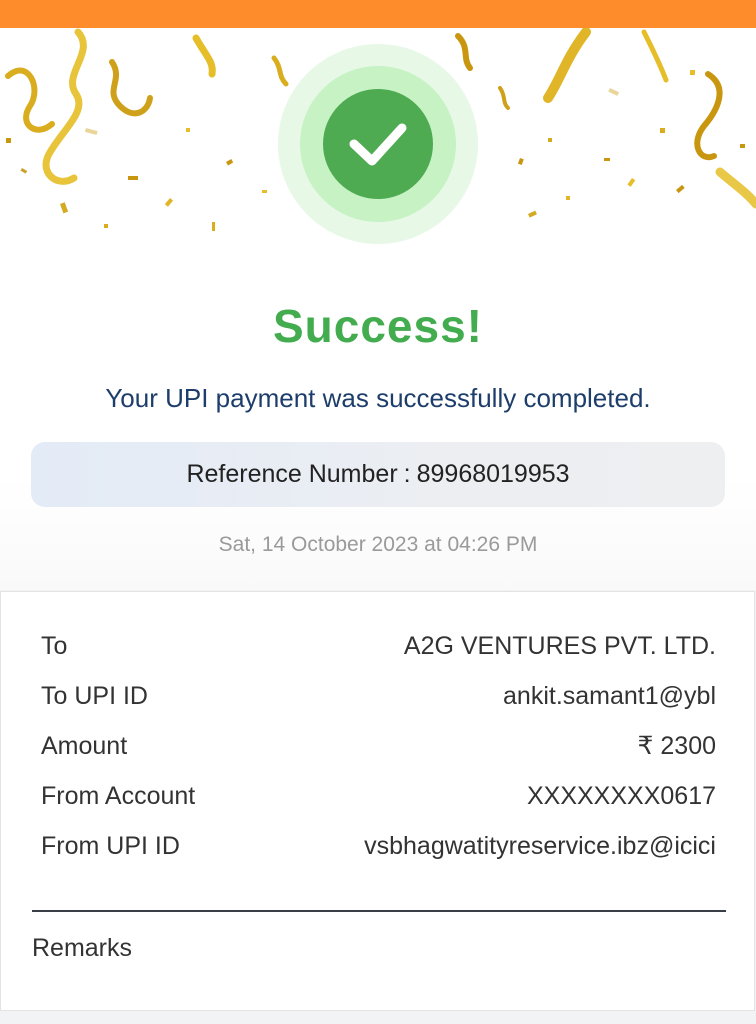  I want to click on detail-value: XXXXXXXX0617, so click(621, 795).